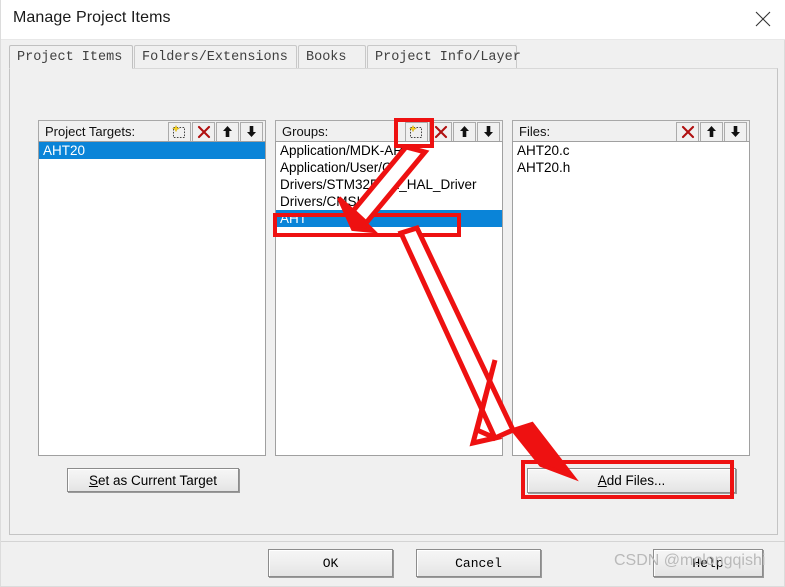 The image size is (785, 587). I want to click on project-targets-label: Project Targets:, so click(90, 131).